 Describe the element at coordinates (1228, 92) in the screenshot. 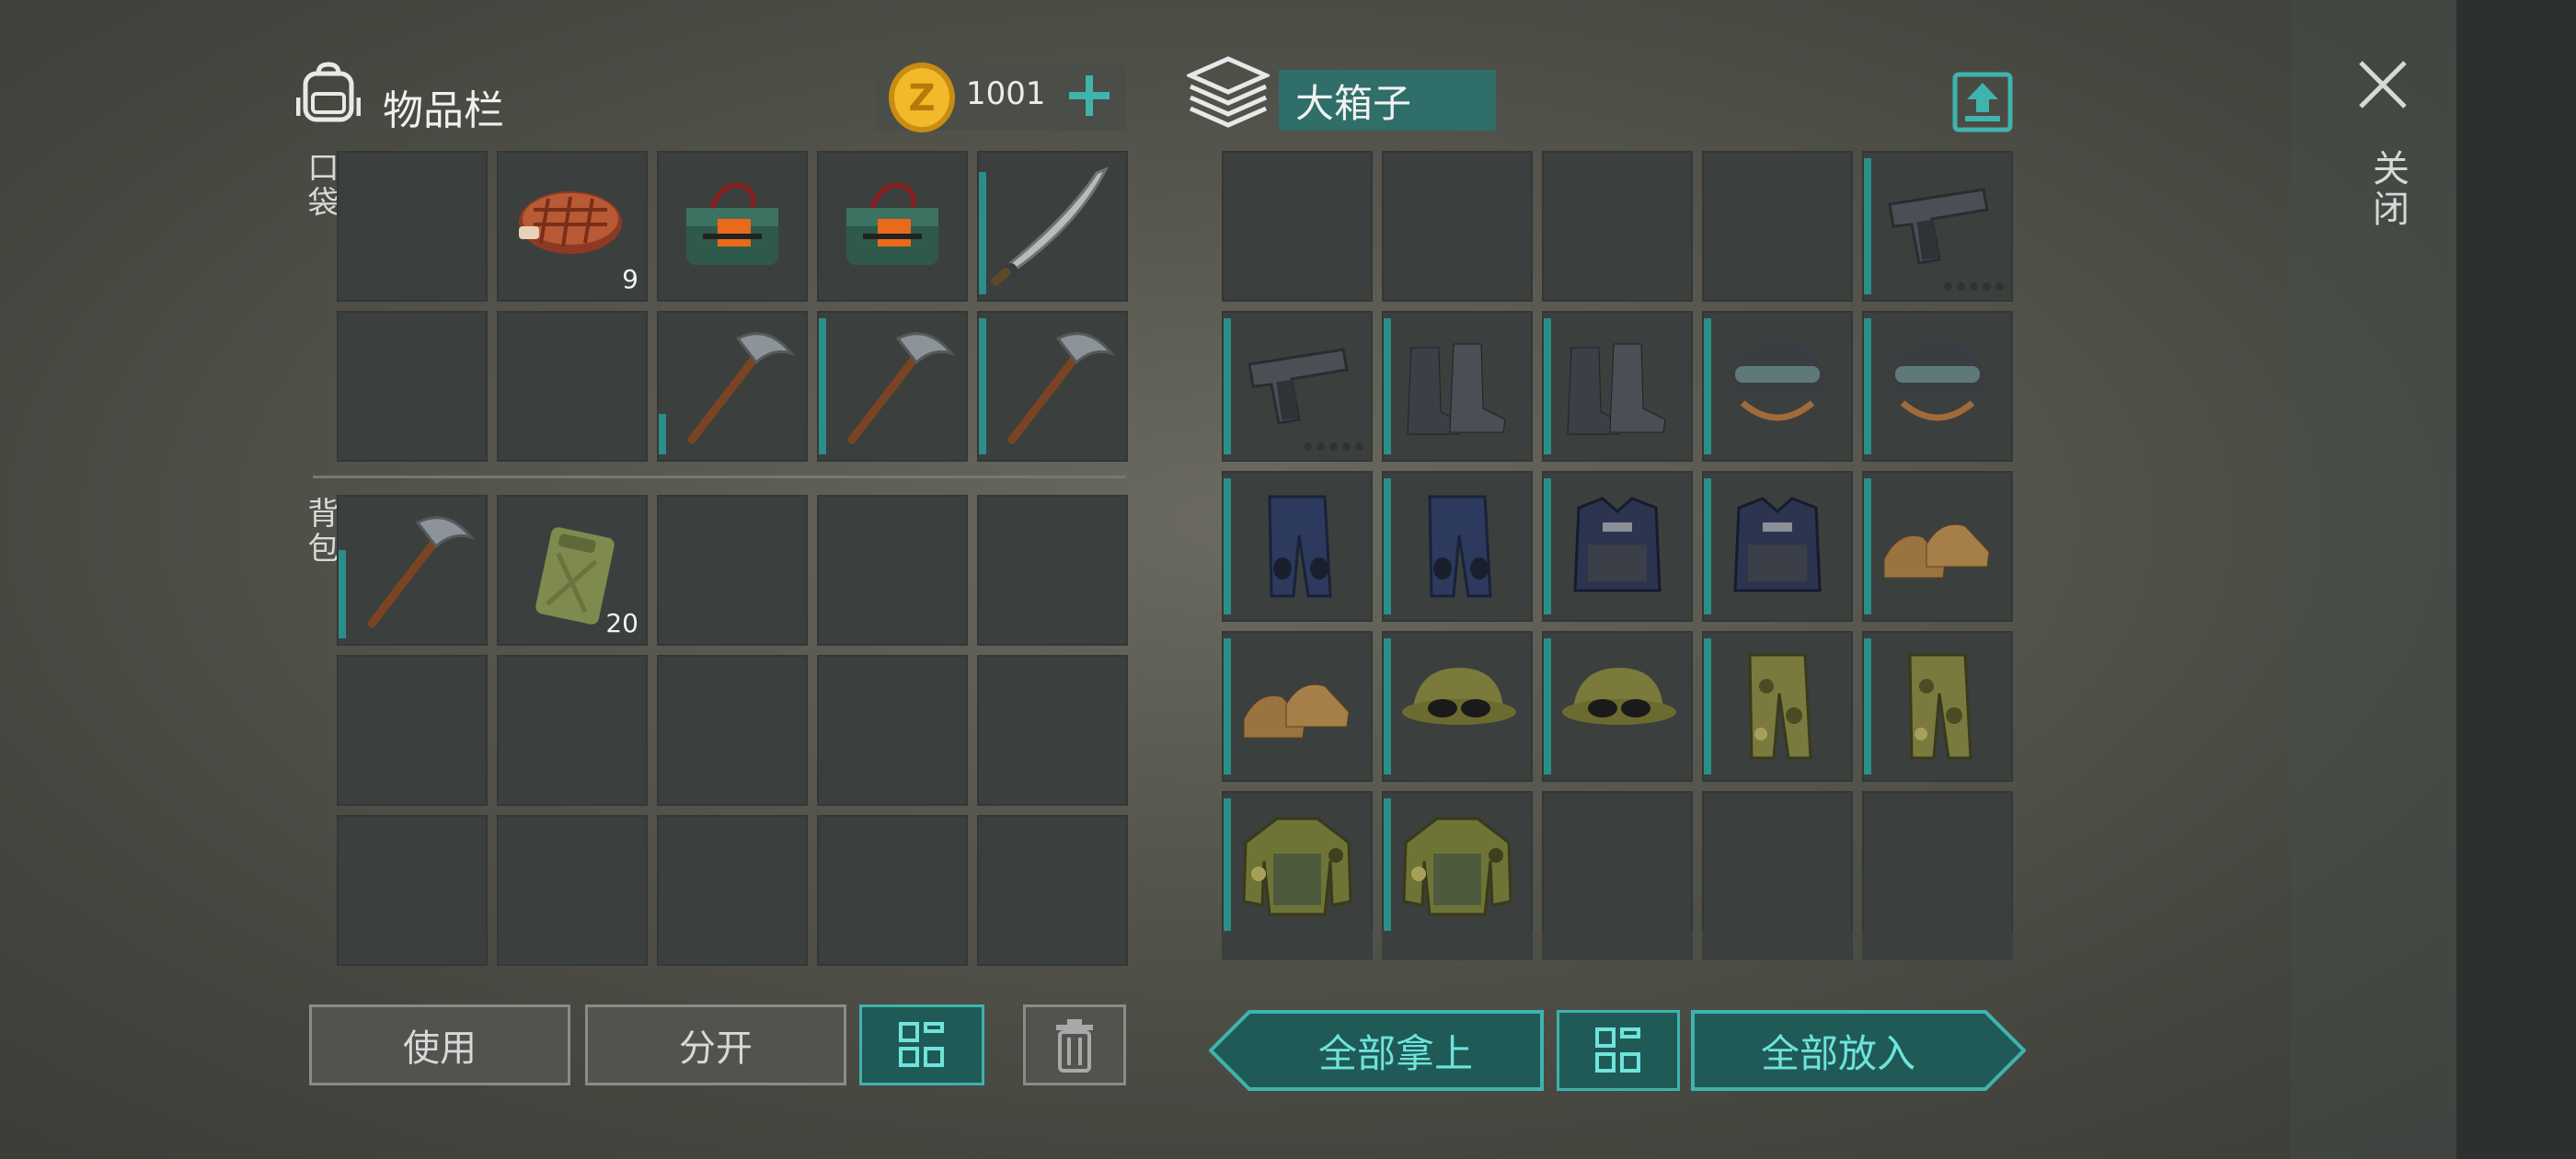

I see `box-icon` at that location.